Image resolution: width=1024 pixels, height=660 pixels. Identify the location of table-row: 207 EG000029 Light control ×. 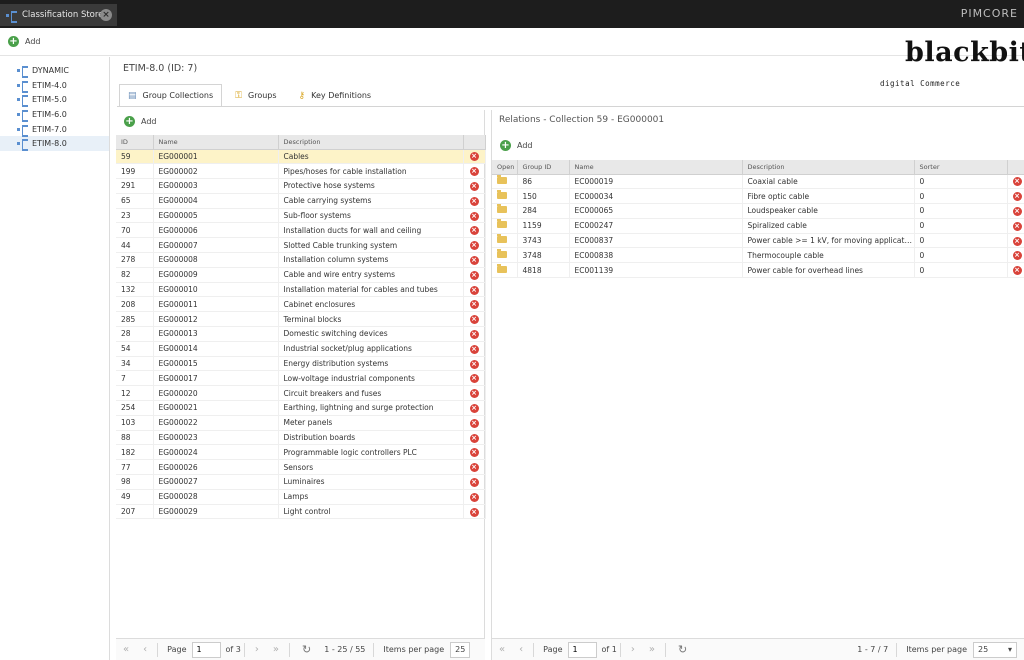
(301, 512).